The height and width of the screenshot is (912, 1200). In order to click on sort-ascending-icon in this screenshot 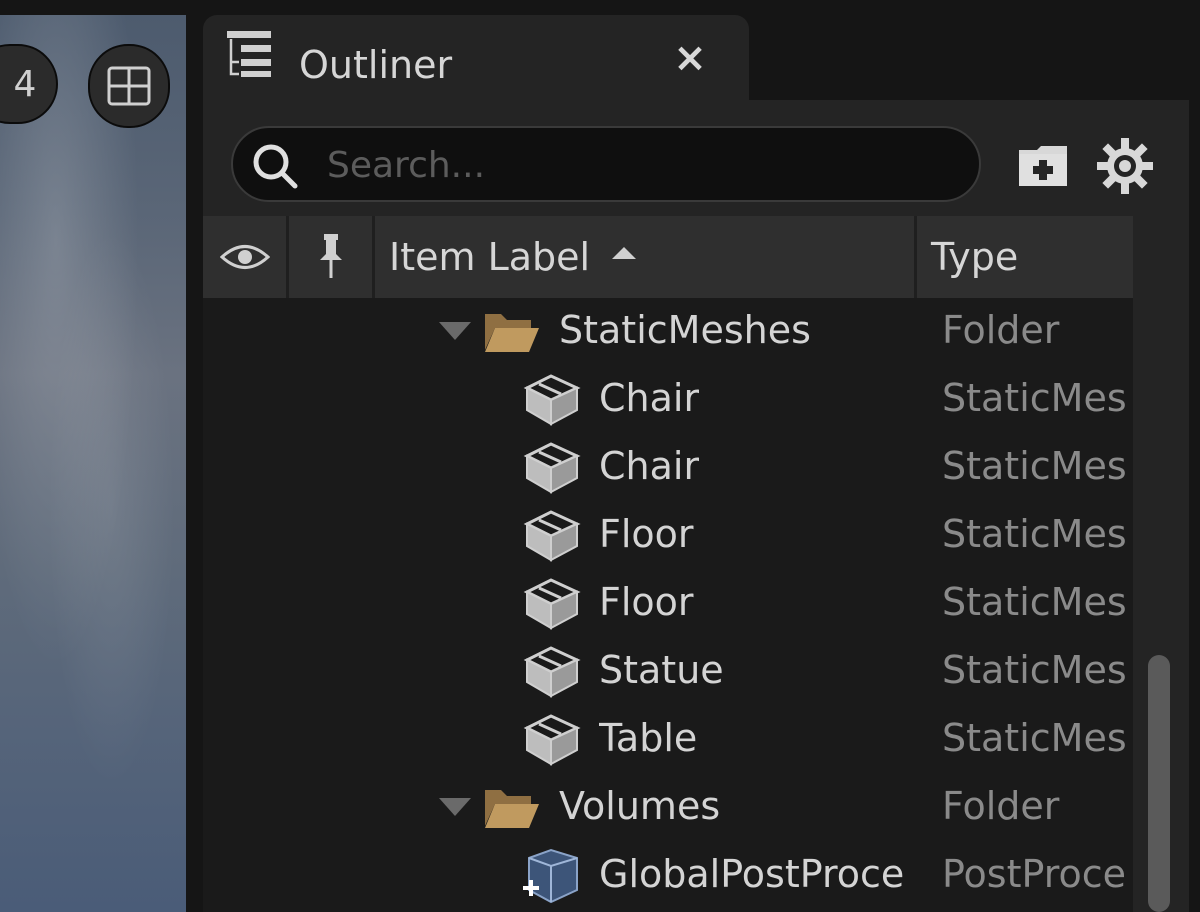, I will do `click(624, 253)`.